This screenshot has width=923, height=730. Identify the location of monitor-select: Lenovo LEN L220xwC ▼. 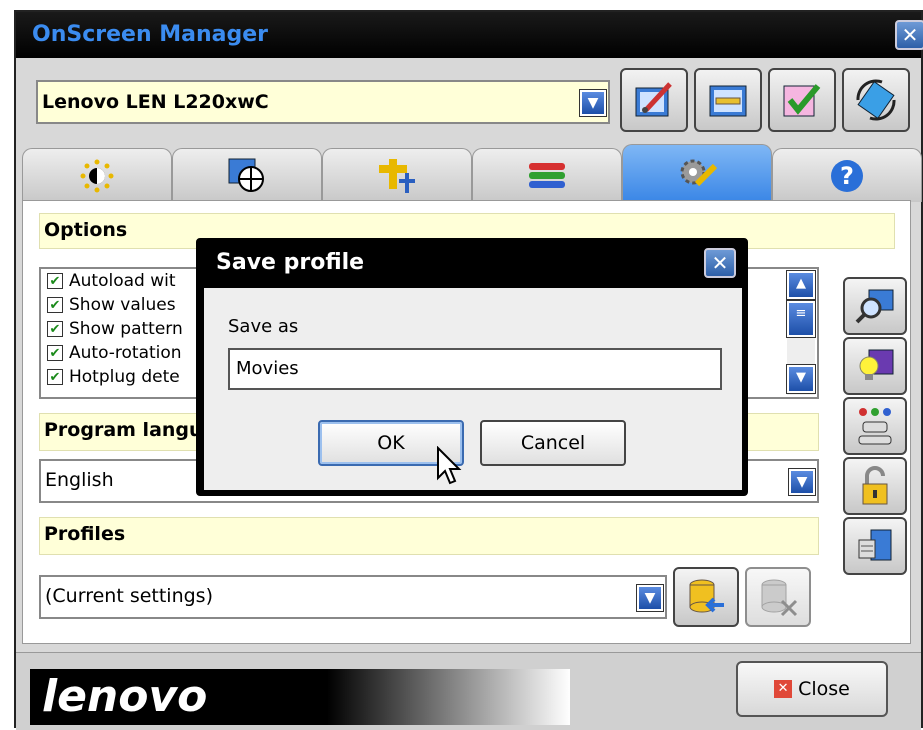
(323, 102).